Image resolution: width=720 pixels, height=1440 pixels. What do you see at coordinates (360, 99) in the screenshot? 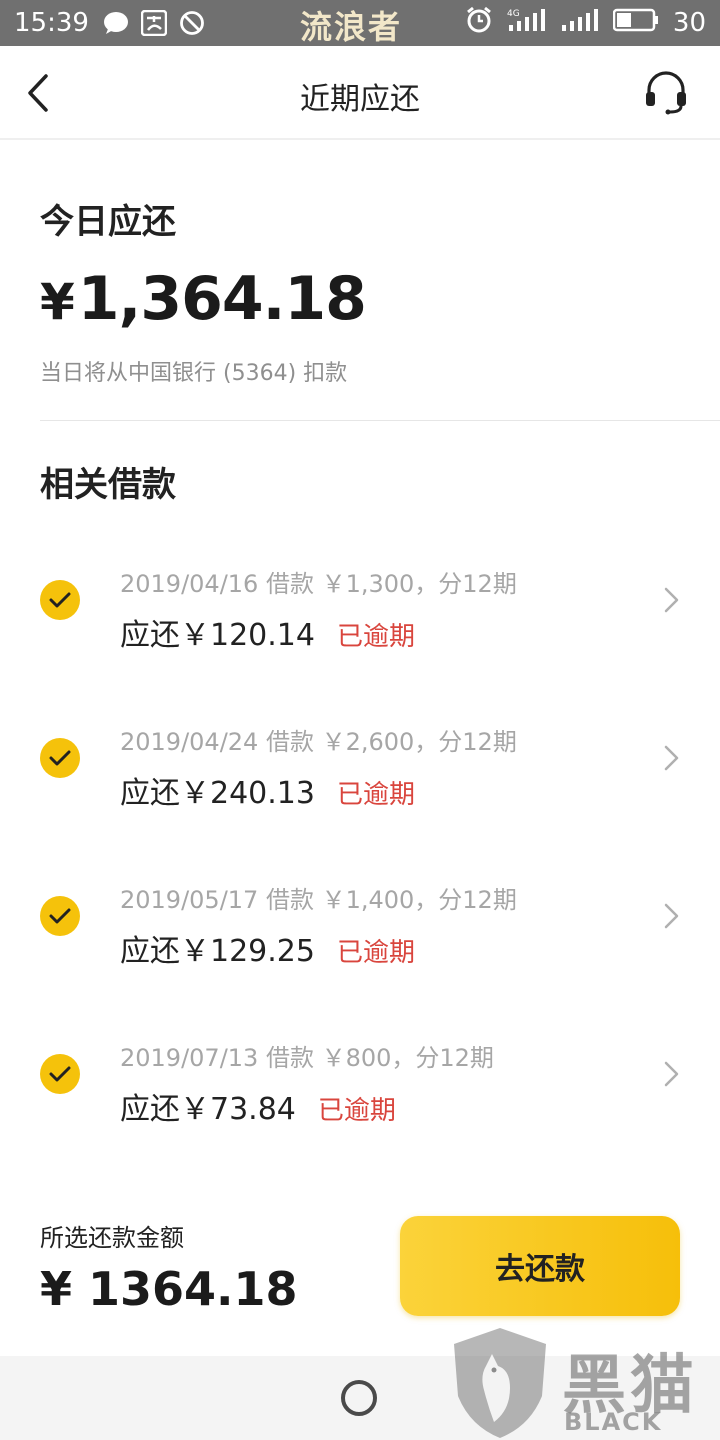
I see `page-title: 近期应还` at bounding box center [360, 99].